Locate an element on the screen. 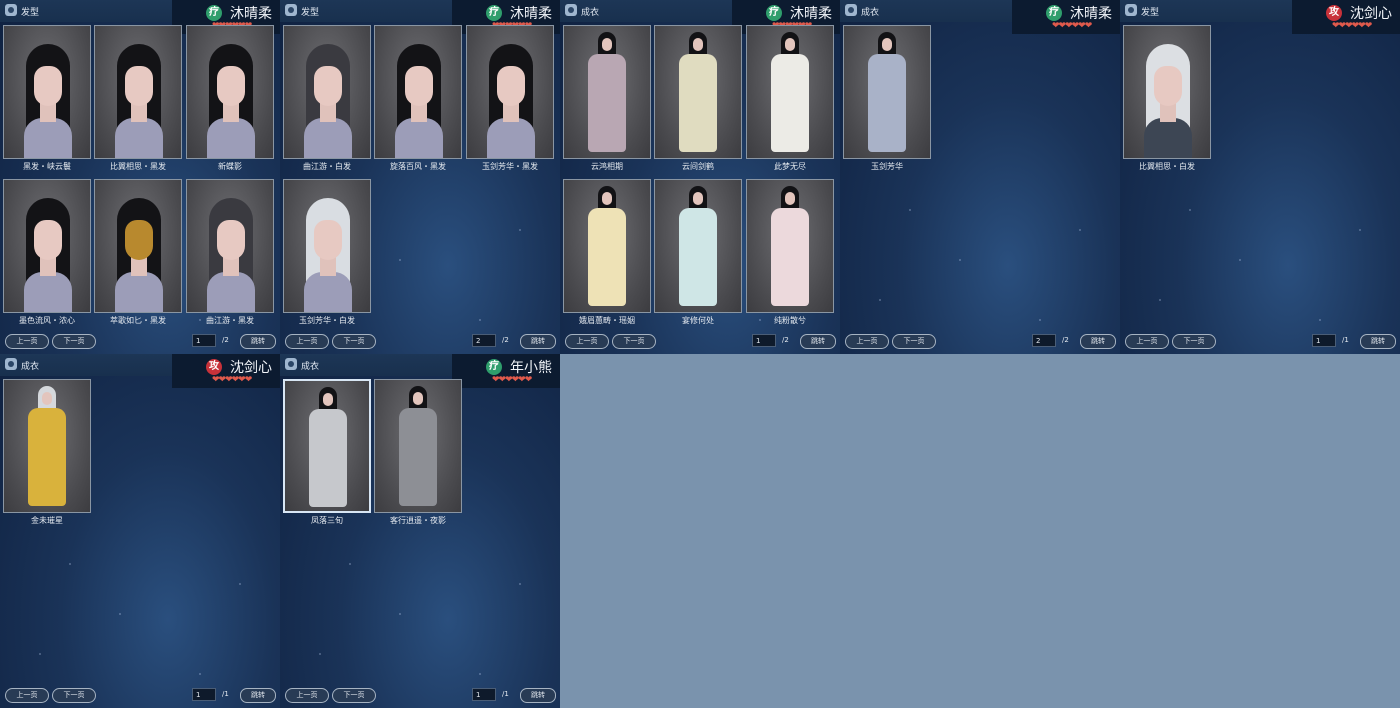 The height and width of the screenshot is (708, 1400). outfit-item: 宴修何处 is located at coordinates (698, 253).